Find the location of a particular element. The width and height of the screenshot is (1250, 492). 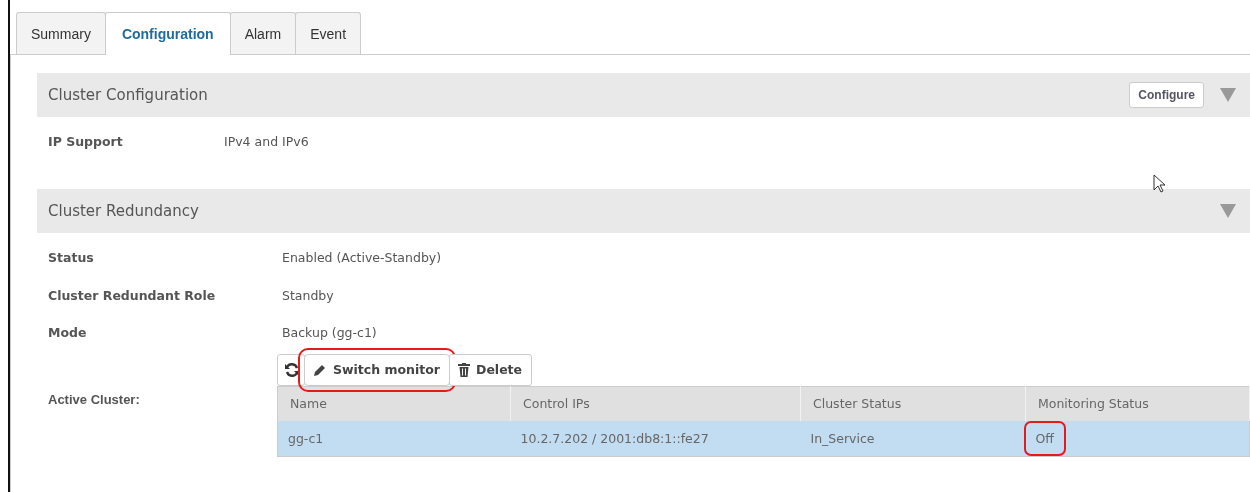

field-label: Mode is located at coordinates (68, 332).